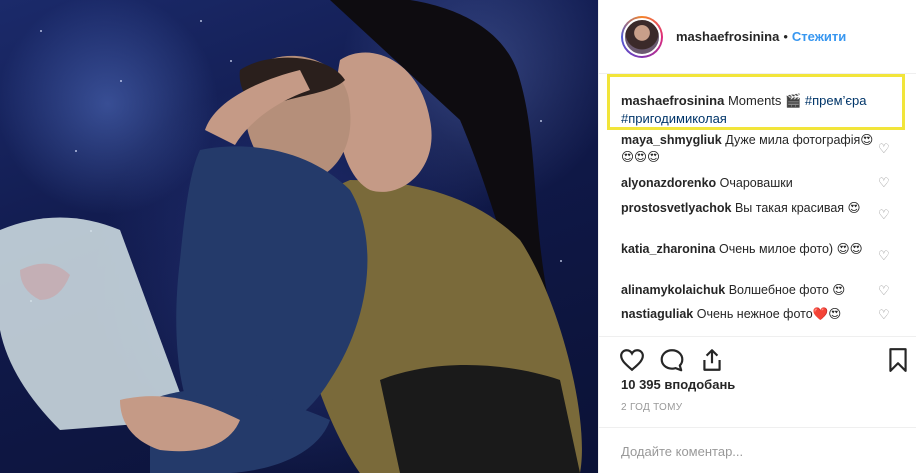  I want to click on comment-username: alinamykolaichuk, so click(673, 290).